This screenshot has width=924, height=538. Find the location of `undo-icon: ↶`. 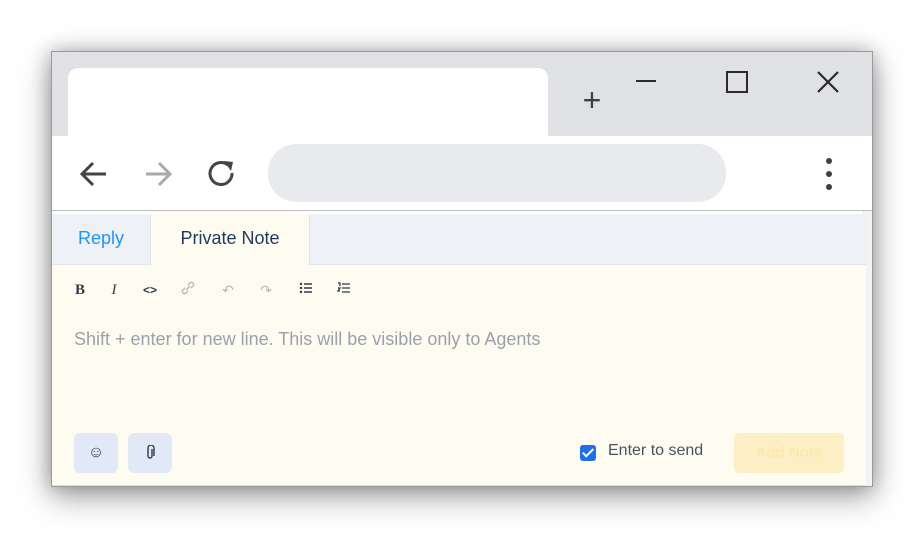

undo-icon: ↶ is located at coordinates (228, 290).